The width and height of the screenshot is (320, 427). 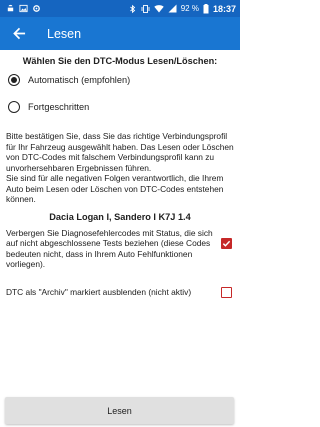 What do you see at coordinates (120, 8) in the screenshot?
I see `status-bar: 92 % 18:37` at bounding box center [120, 8].